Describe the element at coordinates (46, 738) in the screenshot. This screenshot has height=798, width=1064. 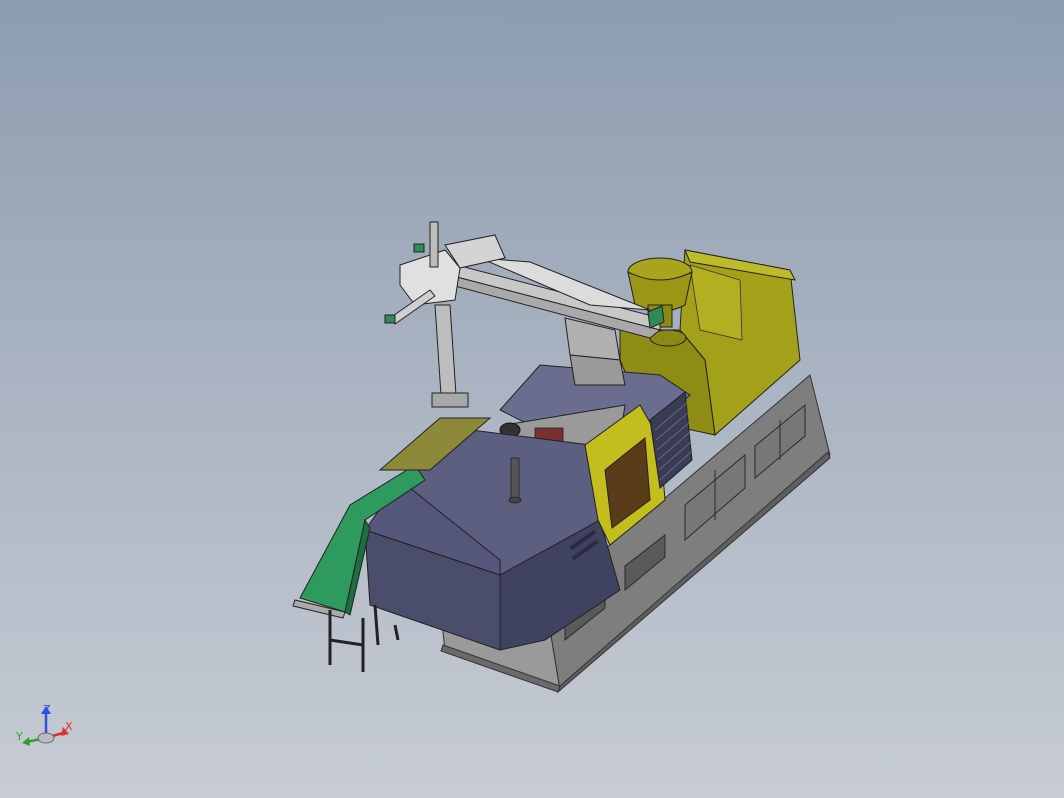
I see `triad-origin` at that location.